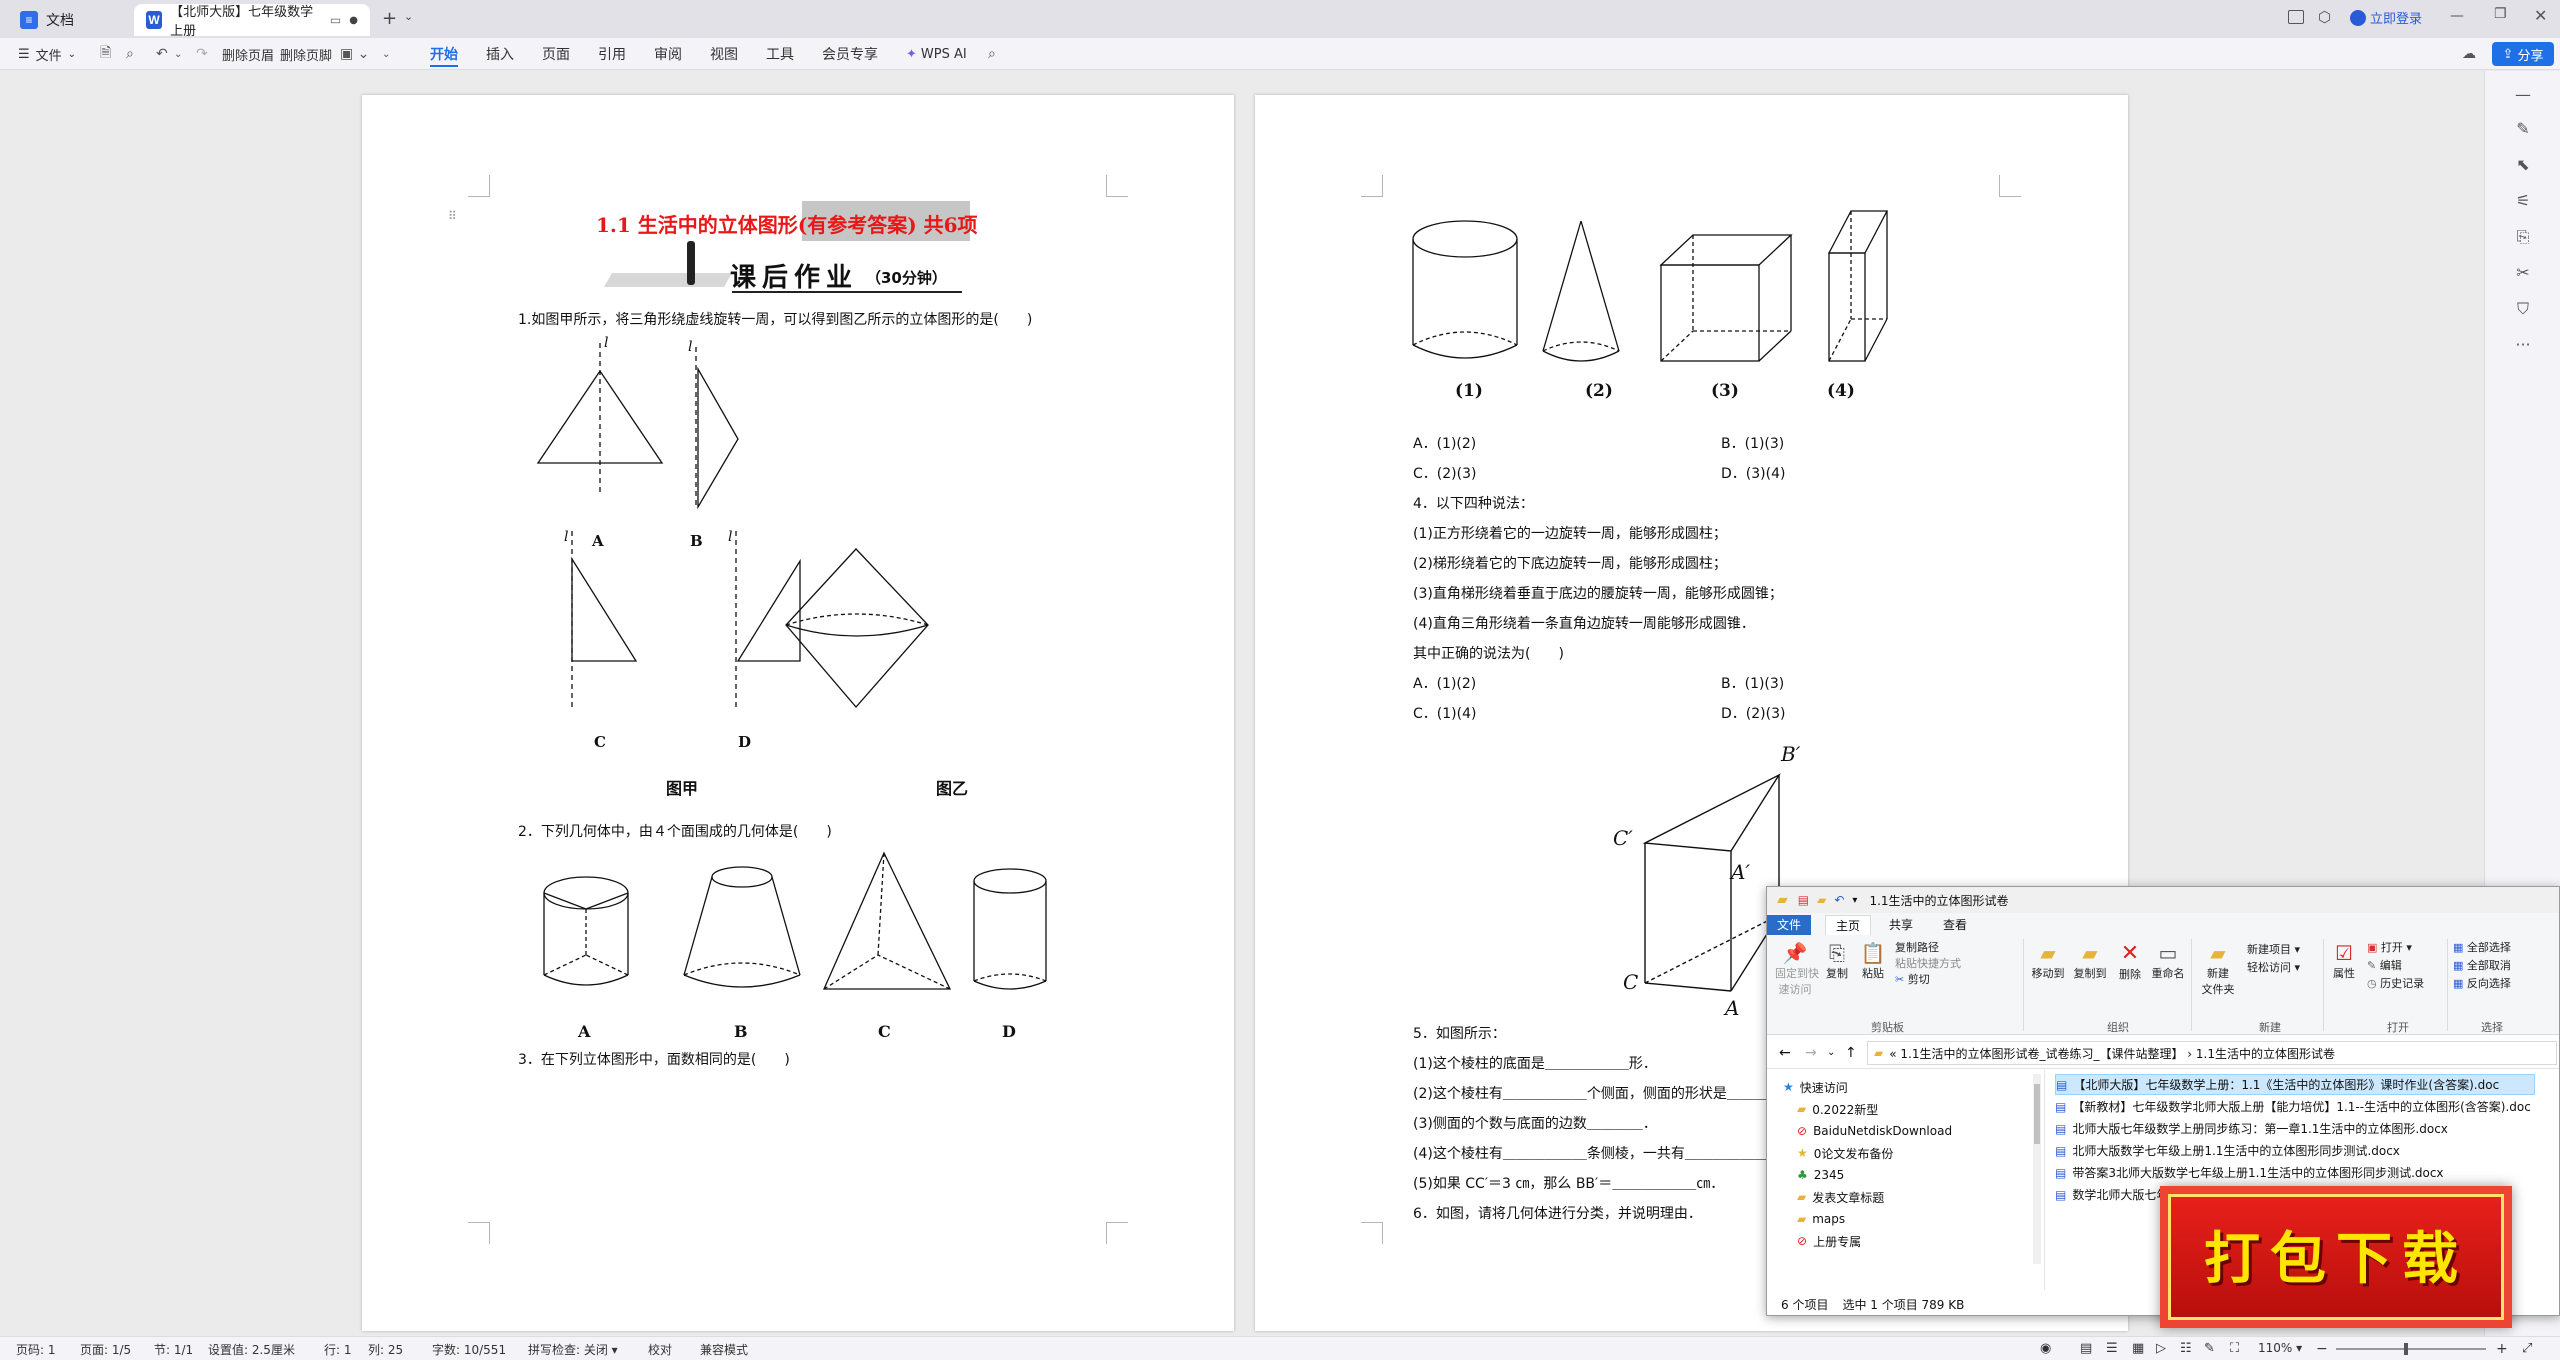  I want to click on file-menu: ☰ 文件 ⌄, so click(47, 54).